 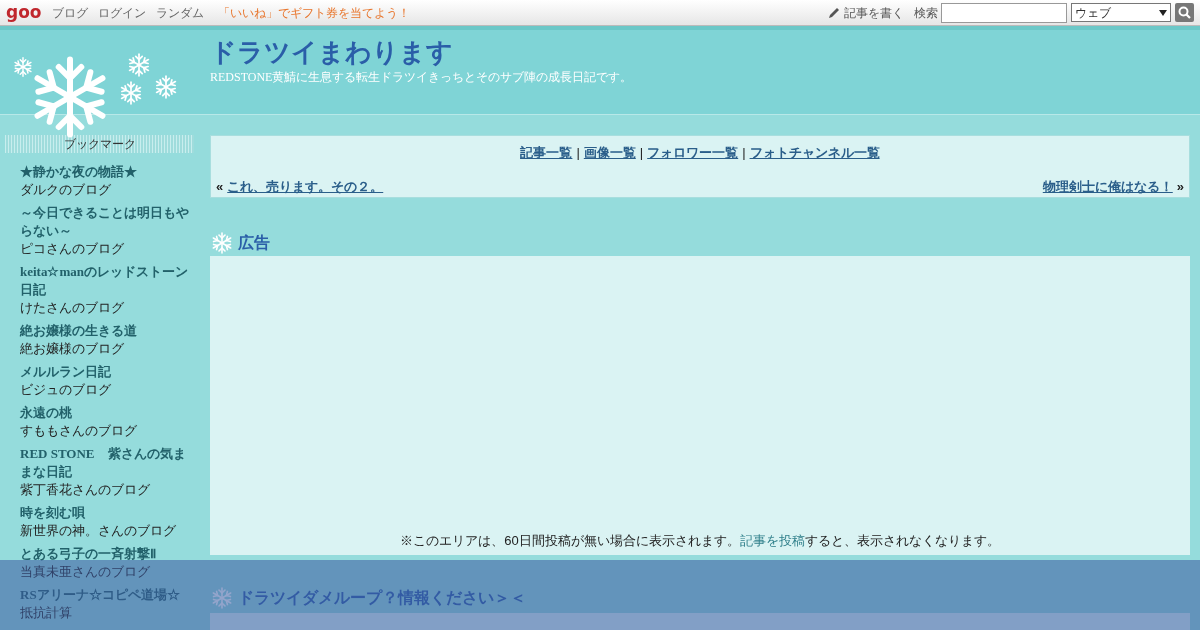 What do you see at coordinates (772, 540) in the screenshot?
I see `post-article-link: 記事を投稿` at bounding box center [772, 540].